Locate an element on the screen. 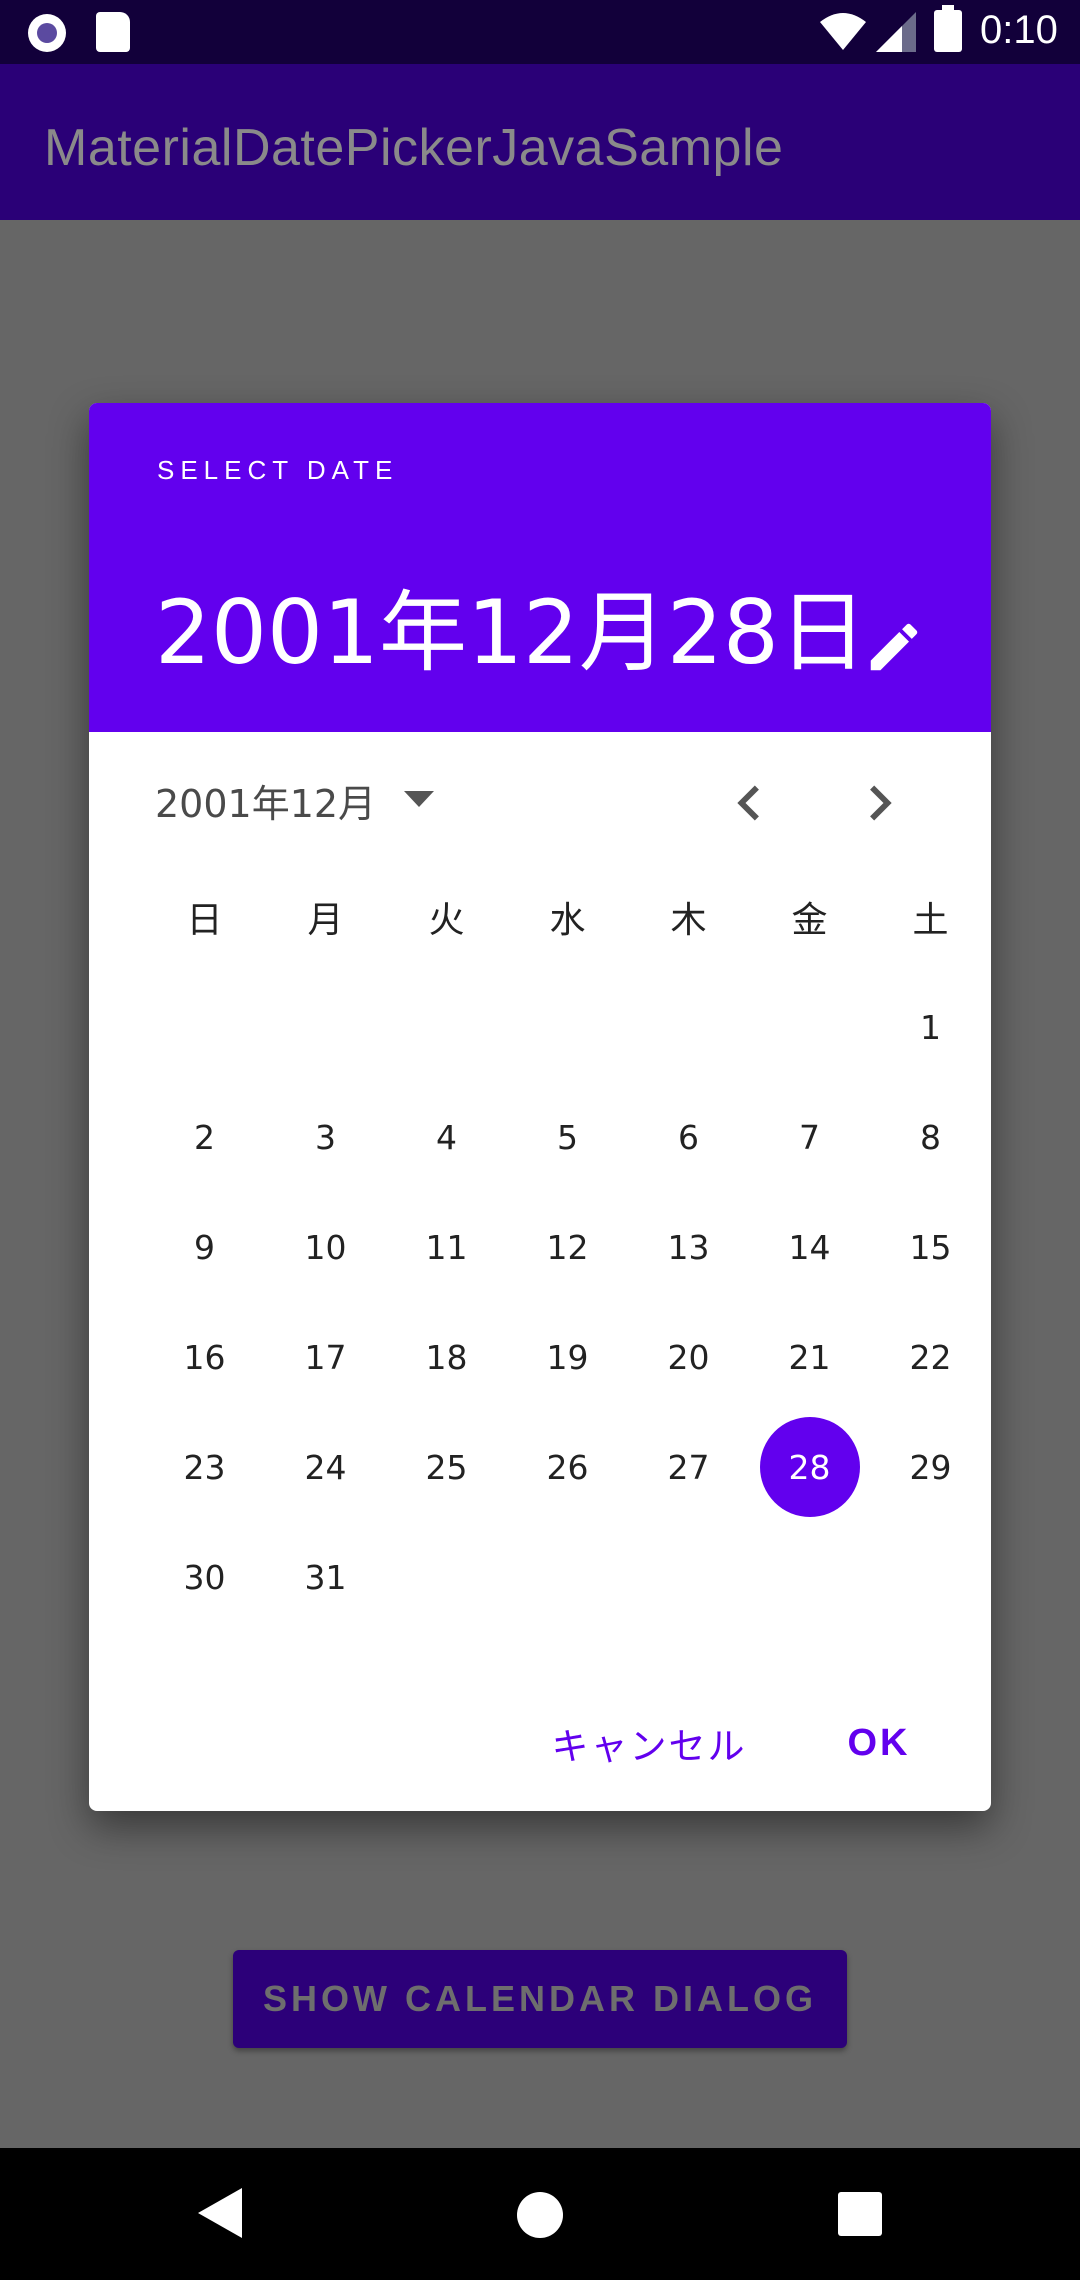  calendar-day-number: 2 is located at coordinates (204, 1137).